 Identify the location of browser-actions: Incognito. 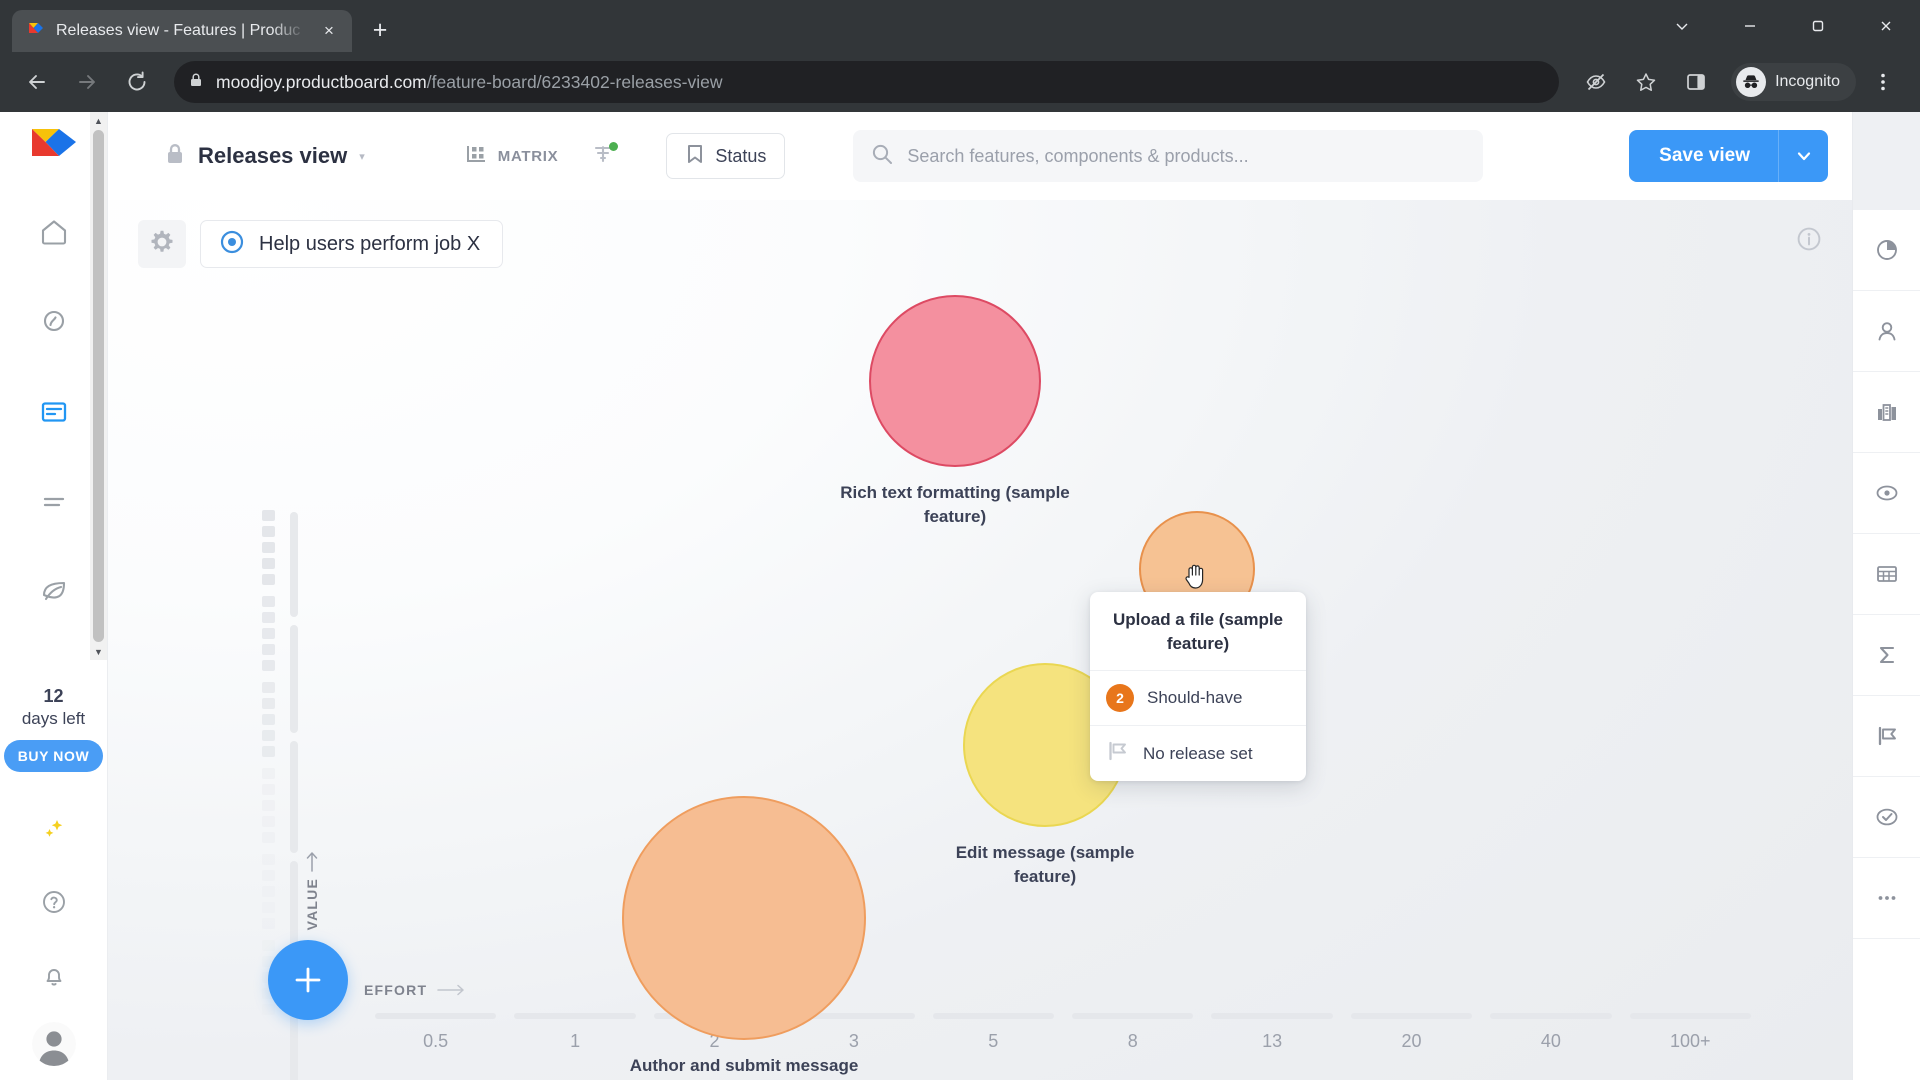
(1739, 82).